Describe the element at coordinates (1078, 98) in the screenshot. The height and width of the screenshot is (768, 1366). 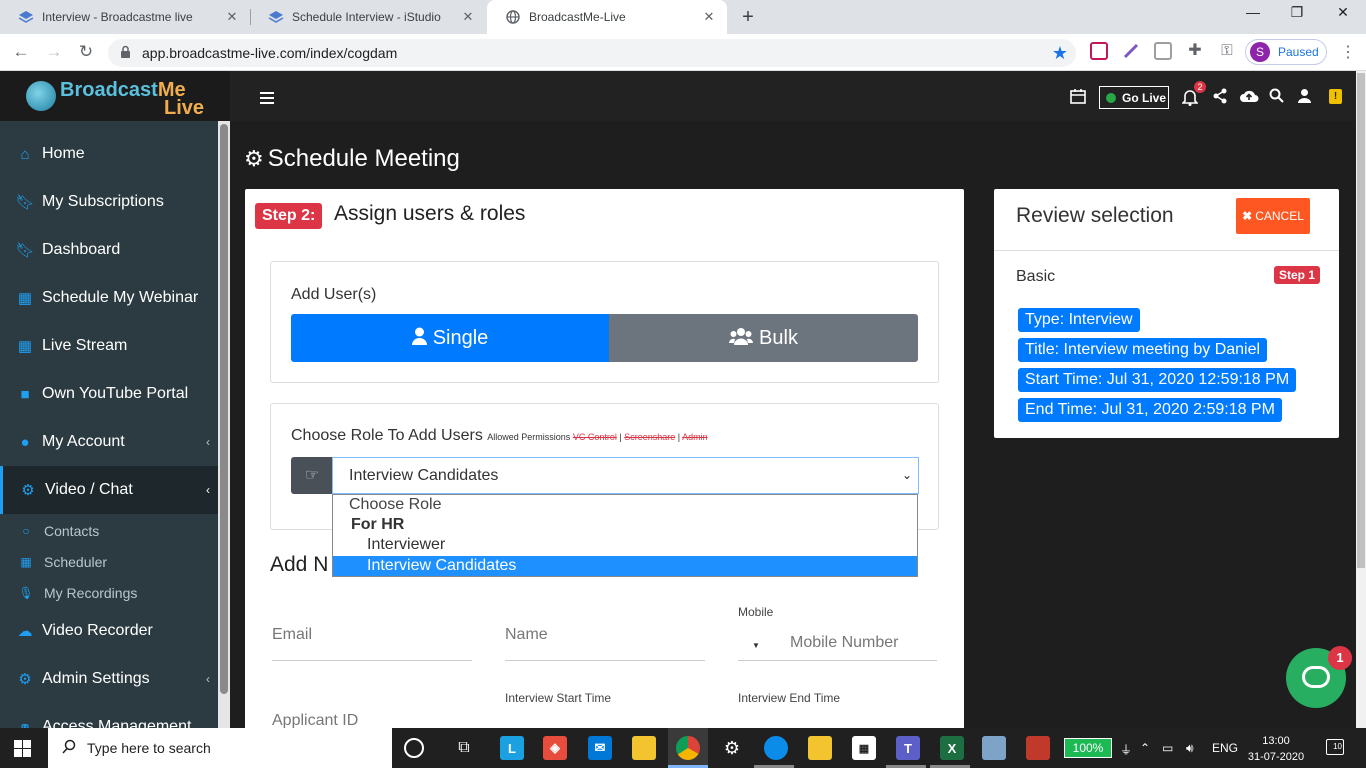
I see `calendar-icon` at that location.